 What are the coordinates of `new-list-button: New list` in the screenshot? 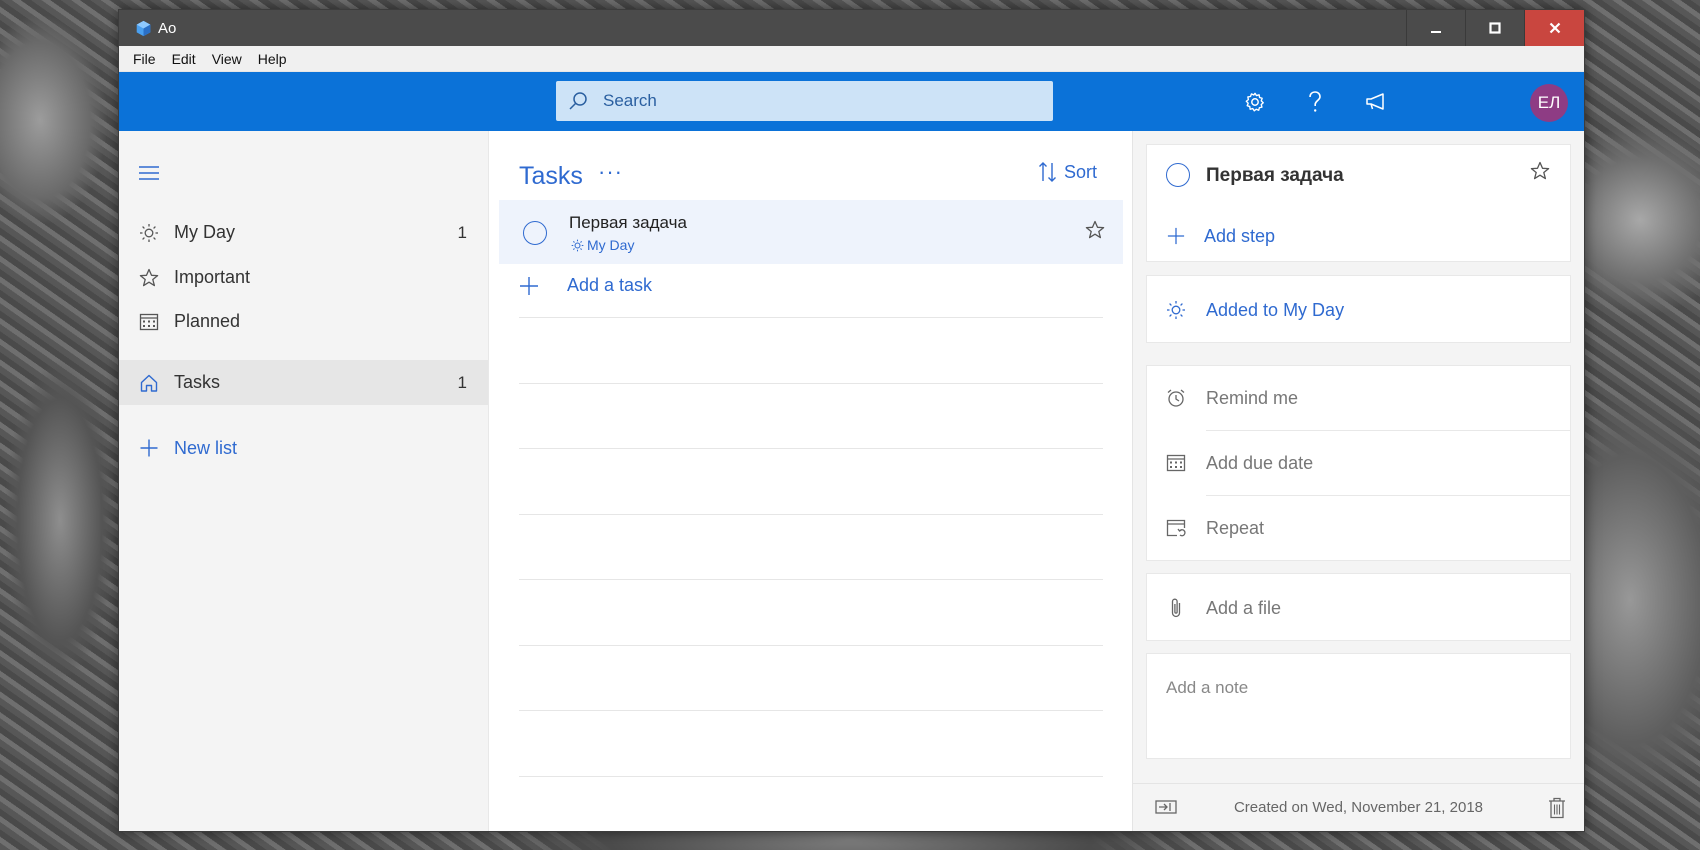 It's located at (303, 448).